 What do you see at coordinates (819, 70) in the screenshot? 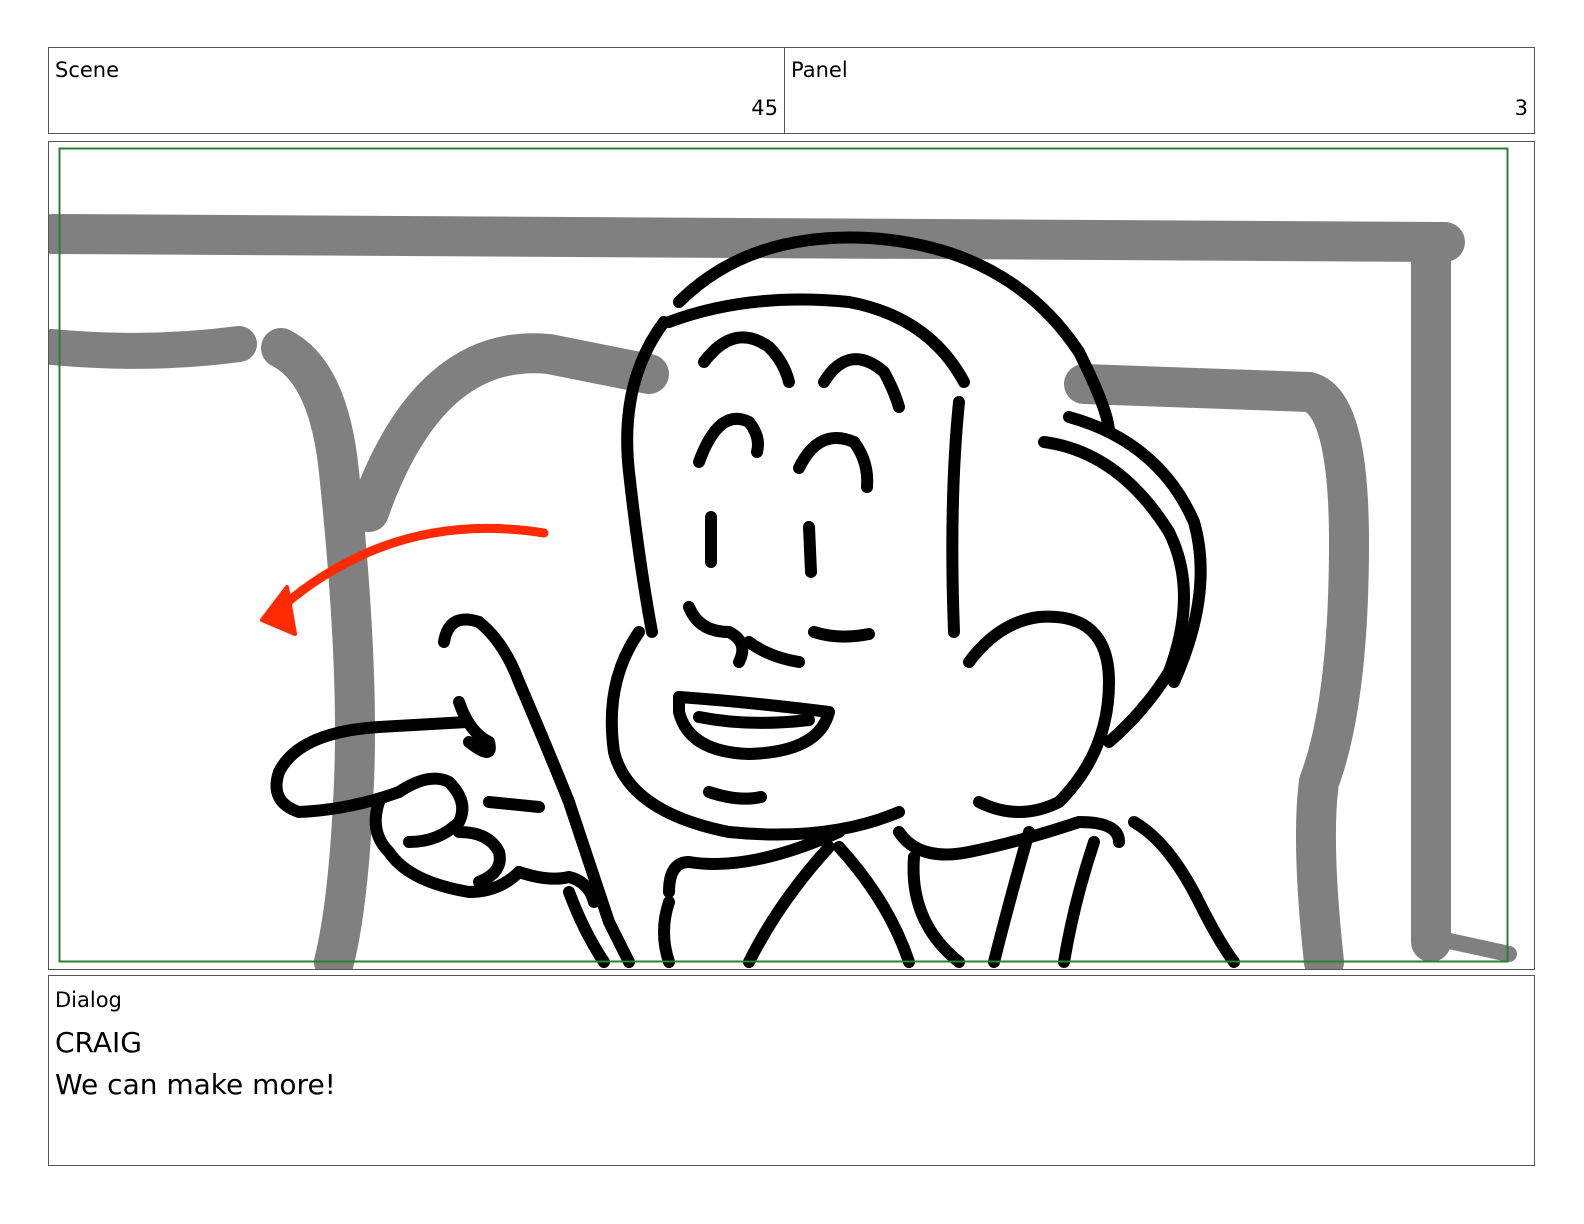
I see `panel-label: Panel` at bounding box center [819, 70].